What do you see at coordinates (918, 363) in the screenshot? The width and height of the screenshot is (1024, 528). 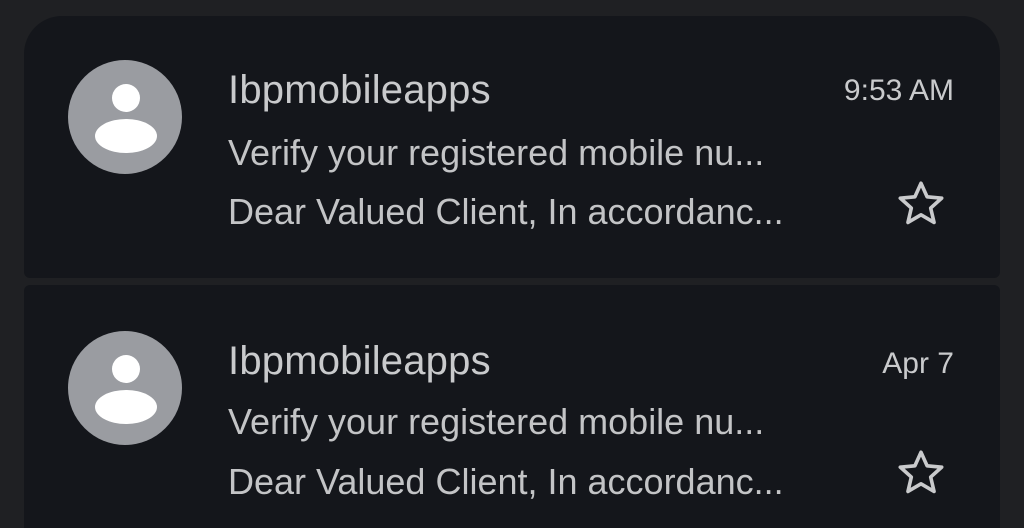 I see `message-time: Apr 7` at bounding box center [918, 363].